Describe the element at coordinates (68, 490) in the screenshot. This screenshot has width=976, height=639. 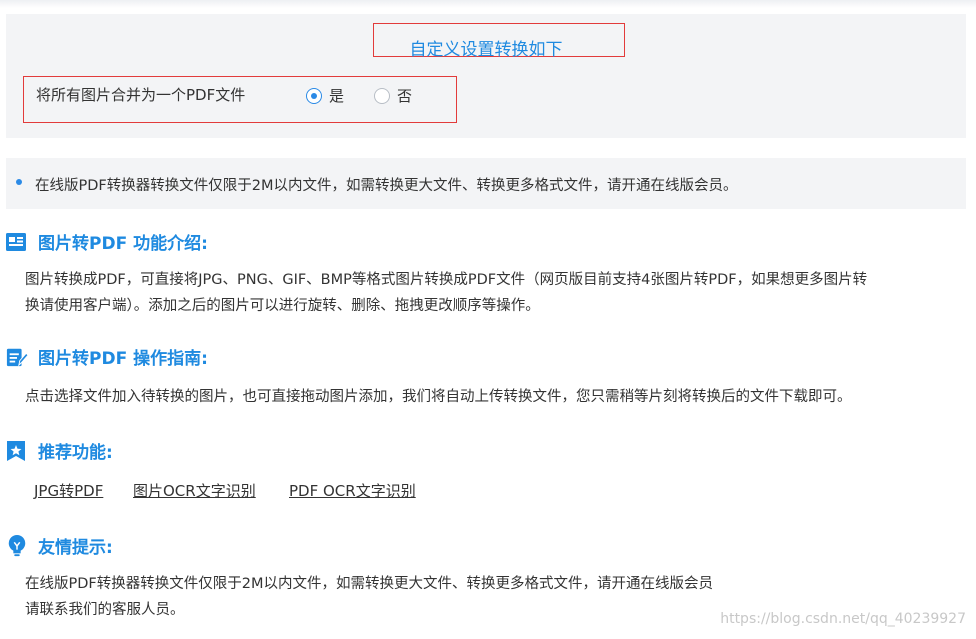
I see `link-jpg-to-pdf: JPG转PDF` at that location.